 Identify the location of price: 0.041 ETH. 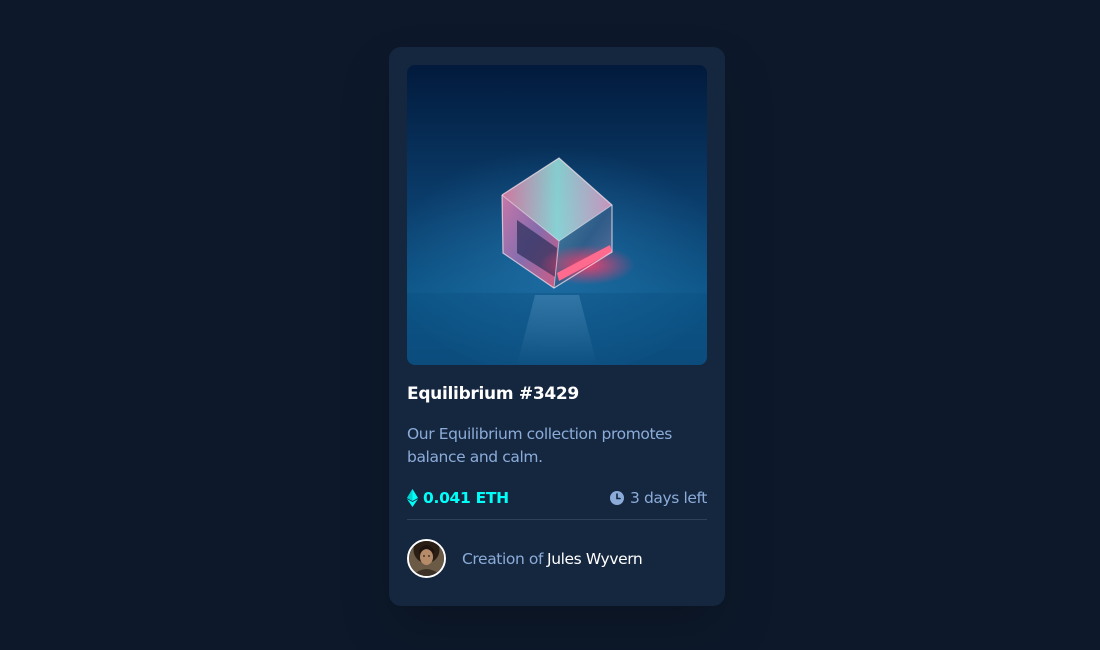
(458, 498).